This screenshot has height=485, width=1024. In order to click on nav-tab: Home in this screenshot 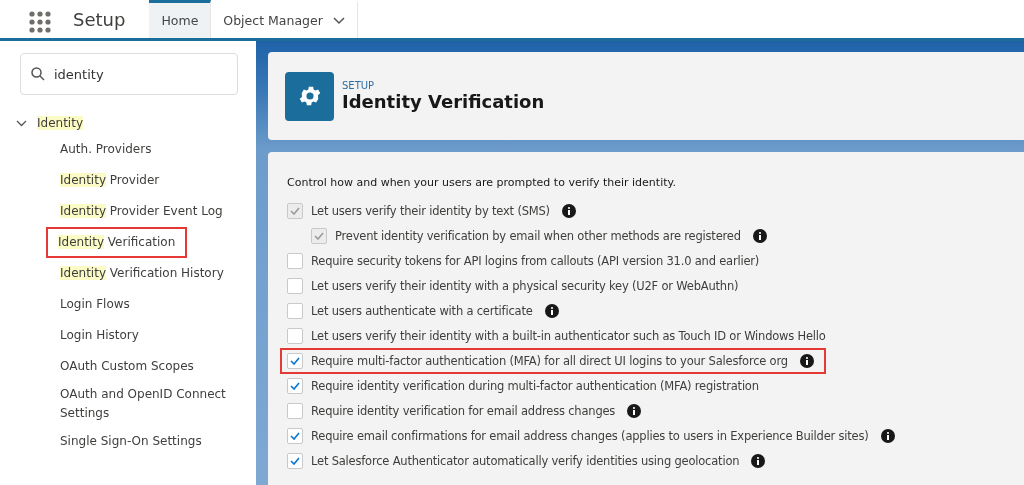, I will do `click(180, 19)`.